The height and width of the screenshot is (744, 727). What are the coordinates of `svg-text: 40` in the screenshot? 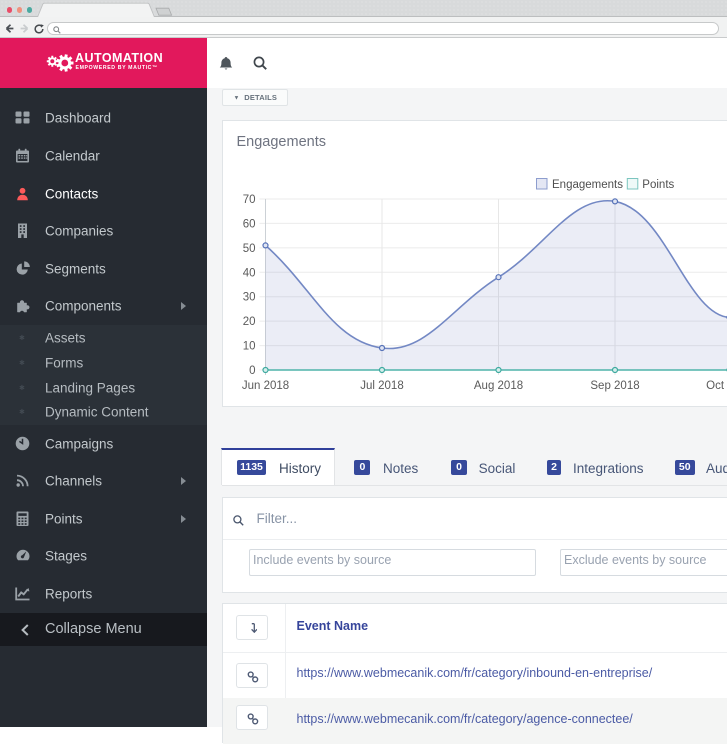 It's located at (248, 273).